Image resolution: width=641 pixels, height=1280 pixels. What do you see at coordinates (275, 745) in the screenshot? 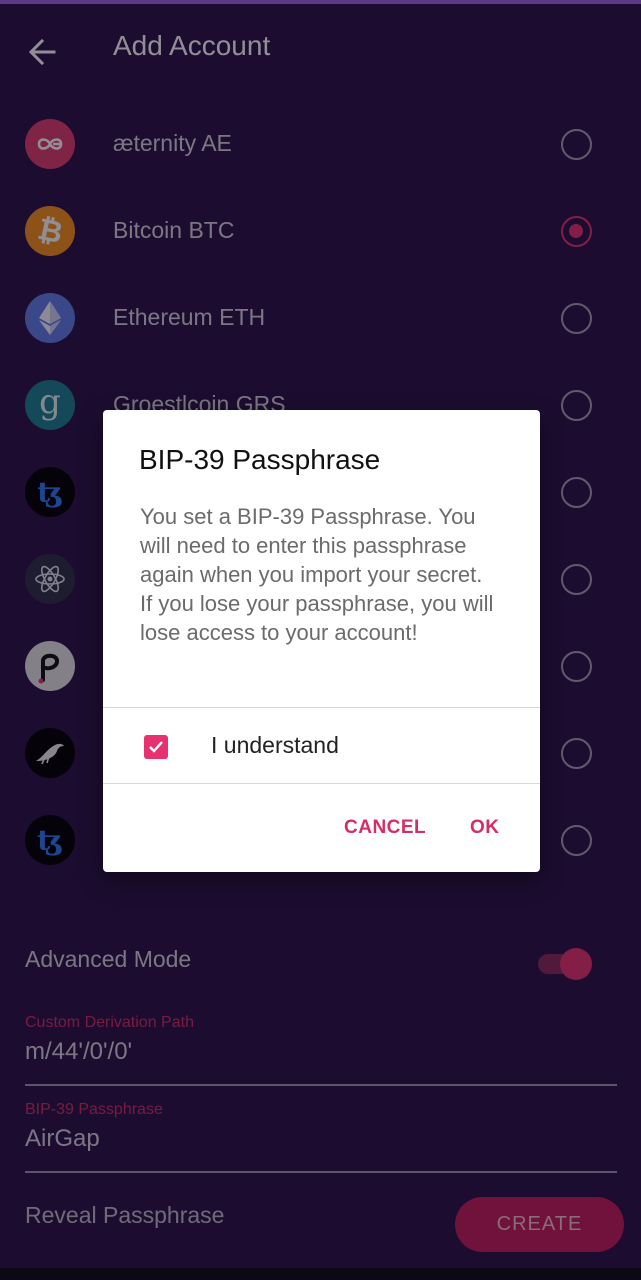
I see `understand-label: I understand` at bounding box center [275, 745].